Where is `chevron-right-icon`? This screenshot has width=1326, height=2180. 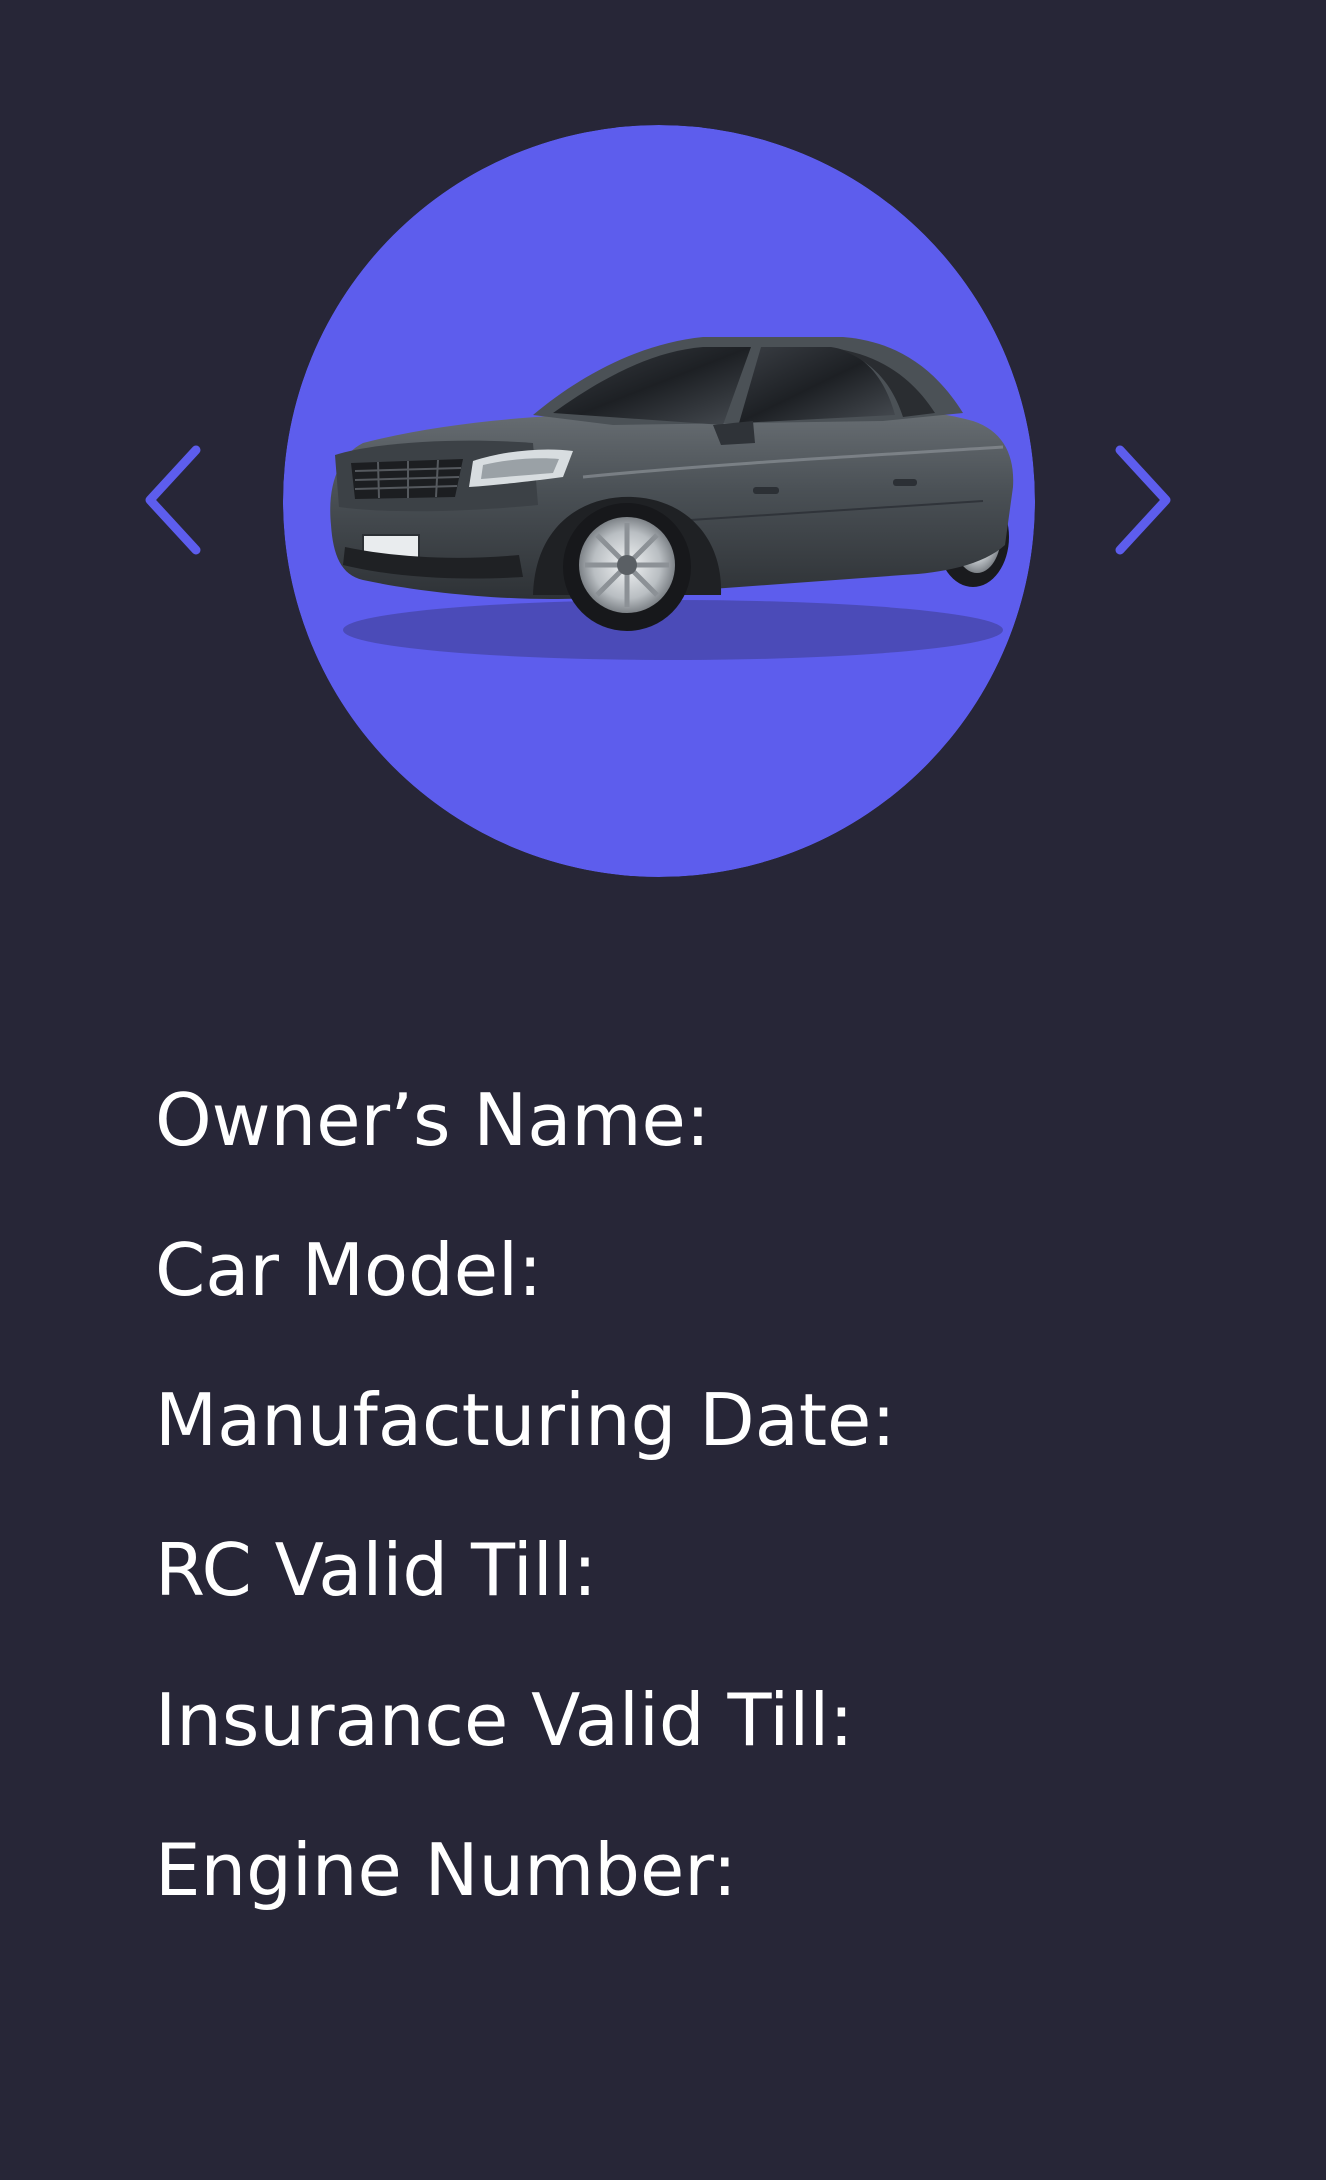
chevron-right-icon is located at coordinates (1143, 500).